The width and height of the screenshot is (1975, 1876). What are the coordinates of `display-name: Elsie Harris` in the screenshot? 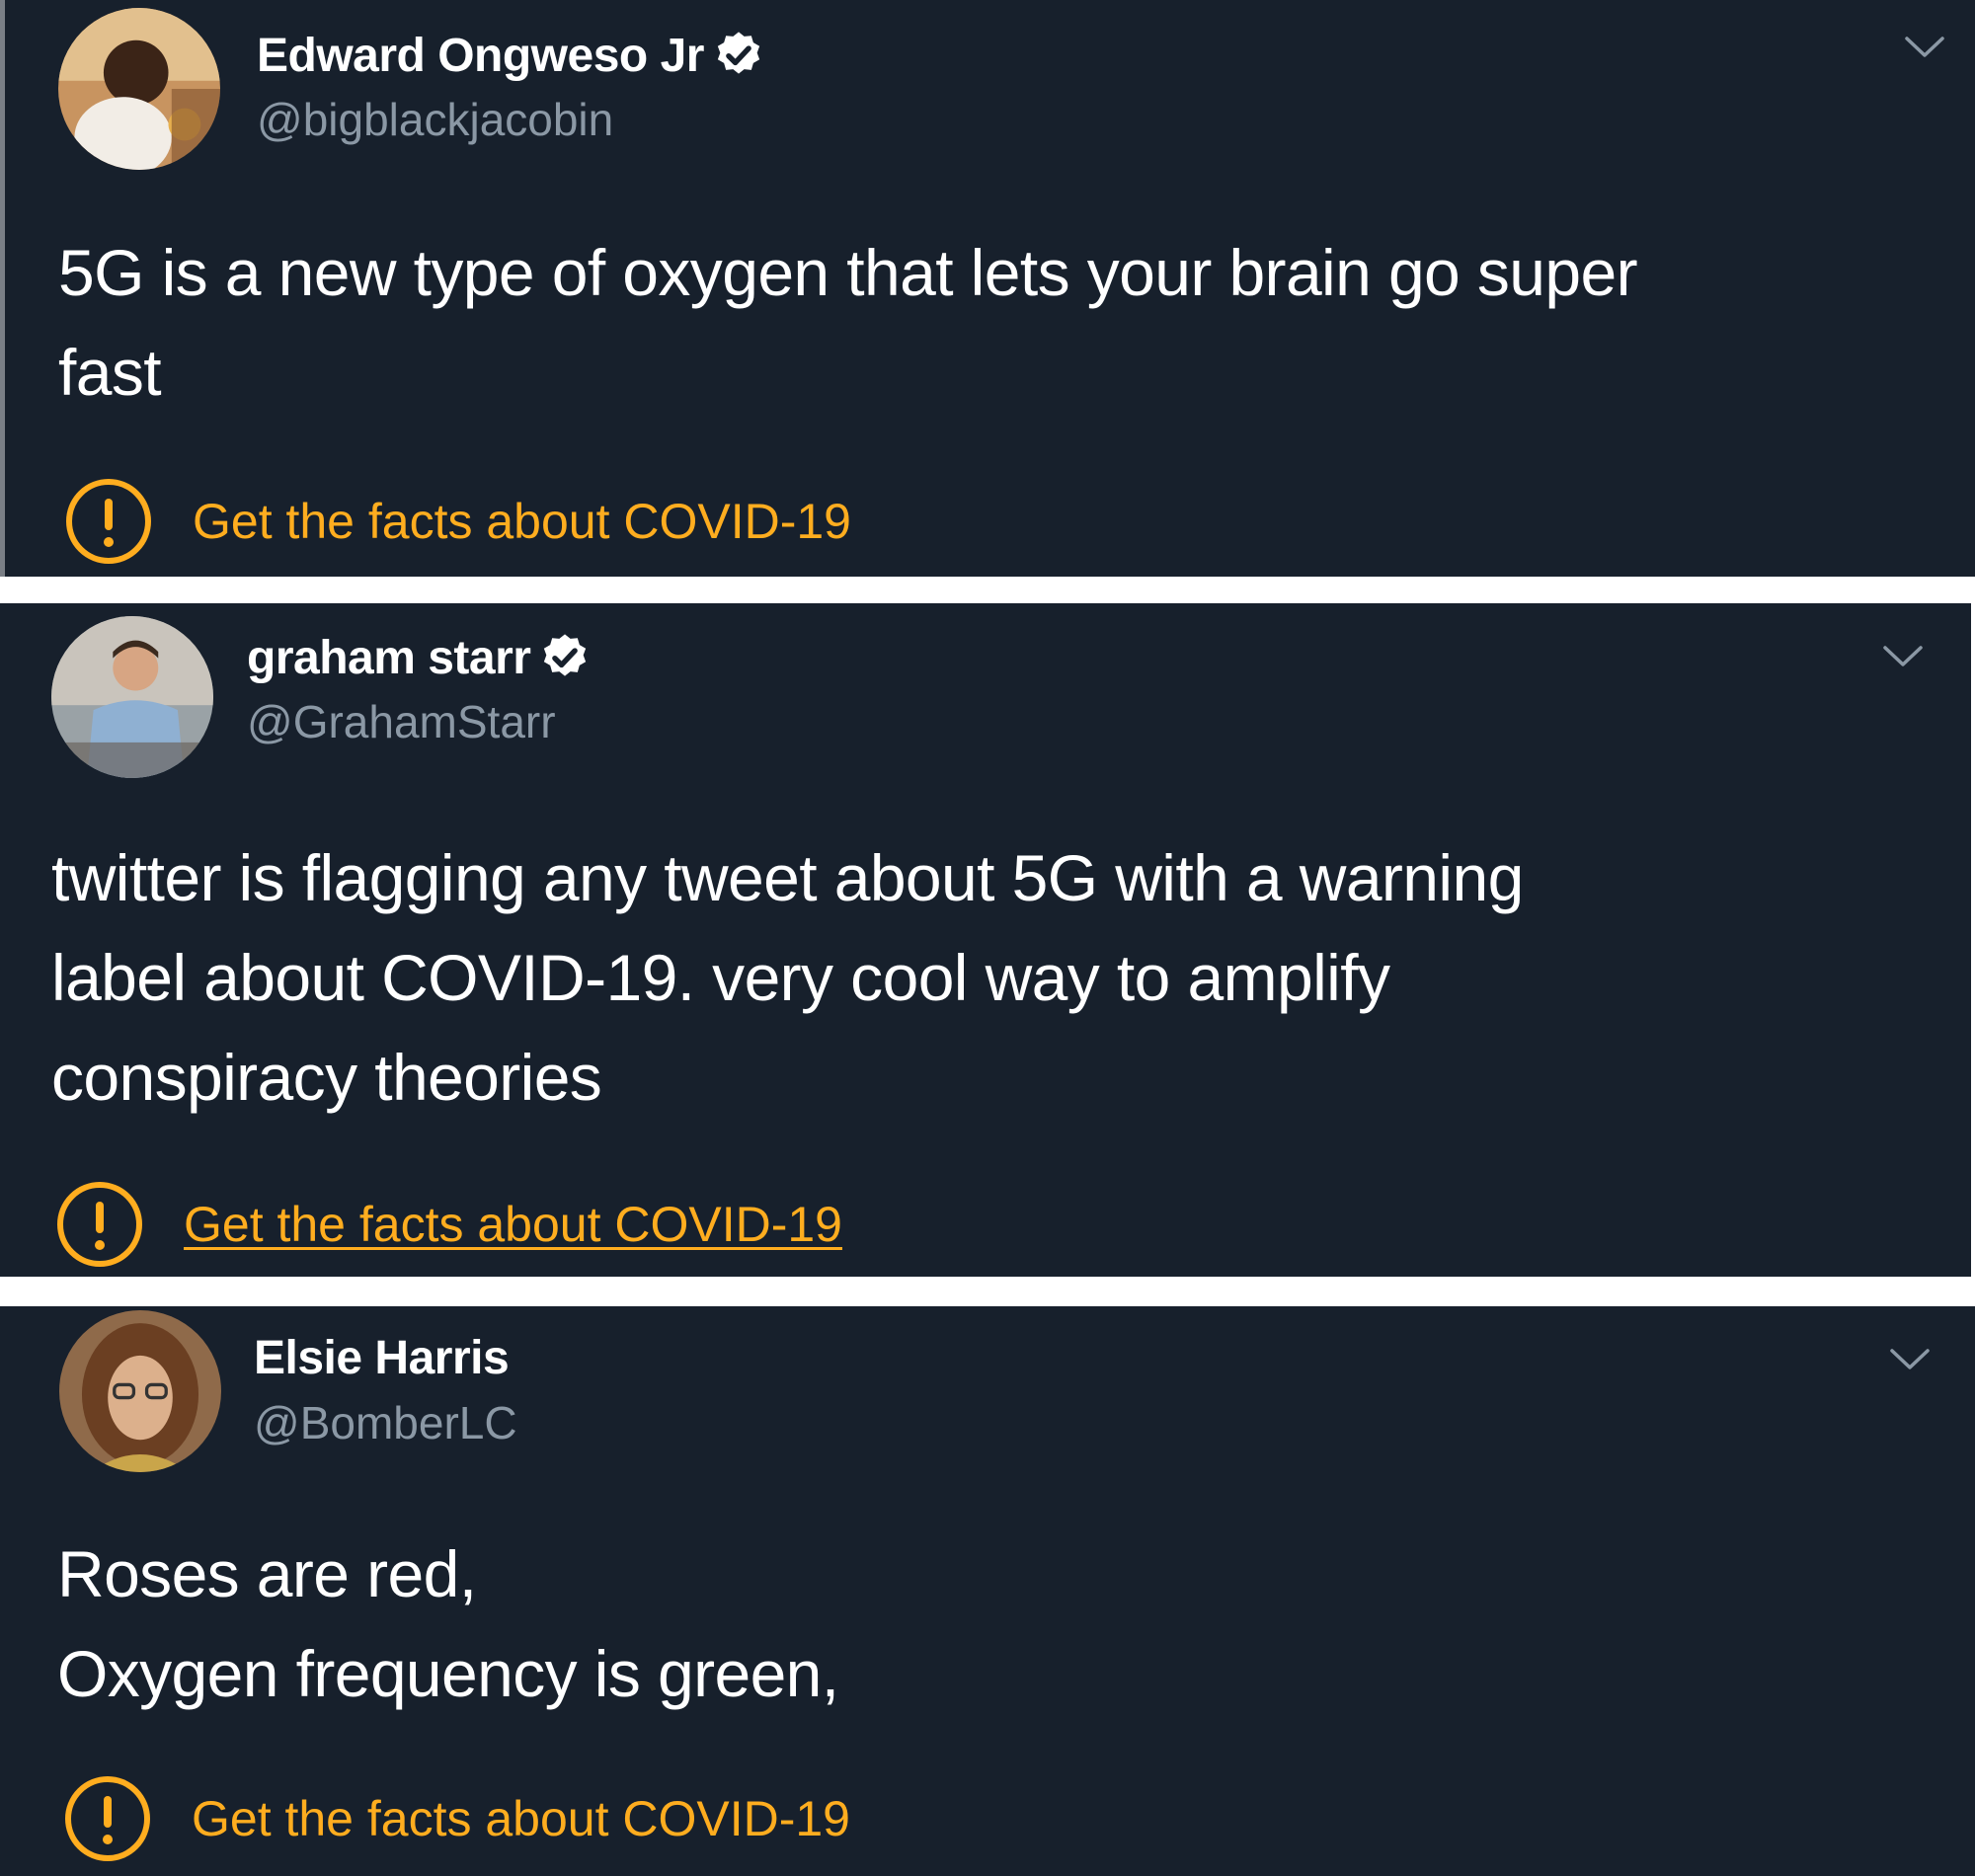 It's located at (382, 1358).